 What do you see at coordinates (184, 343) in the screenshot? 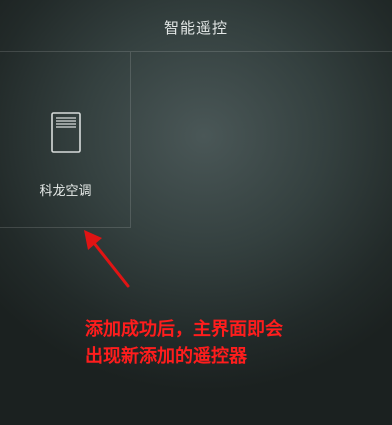
I see `annotation-text: 添加成功后，主界面即会 出现新添加的遥控器` at bounding box center [184, 343].